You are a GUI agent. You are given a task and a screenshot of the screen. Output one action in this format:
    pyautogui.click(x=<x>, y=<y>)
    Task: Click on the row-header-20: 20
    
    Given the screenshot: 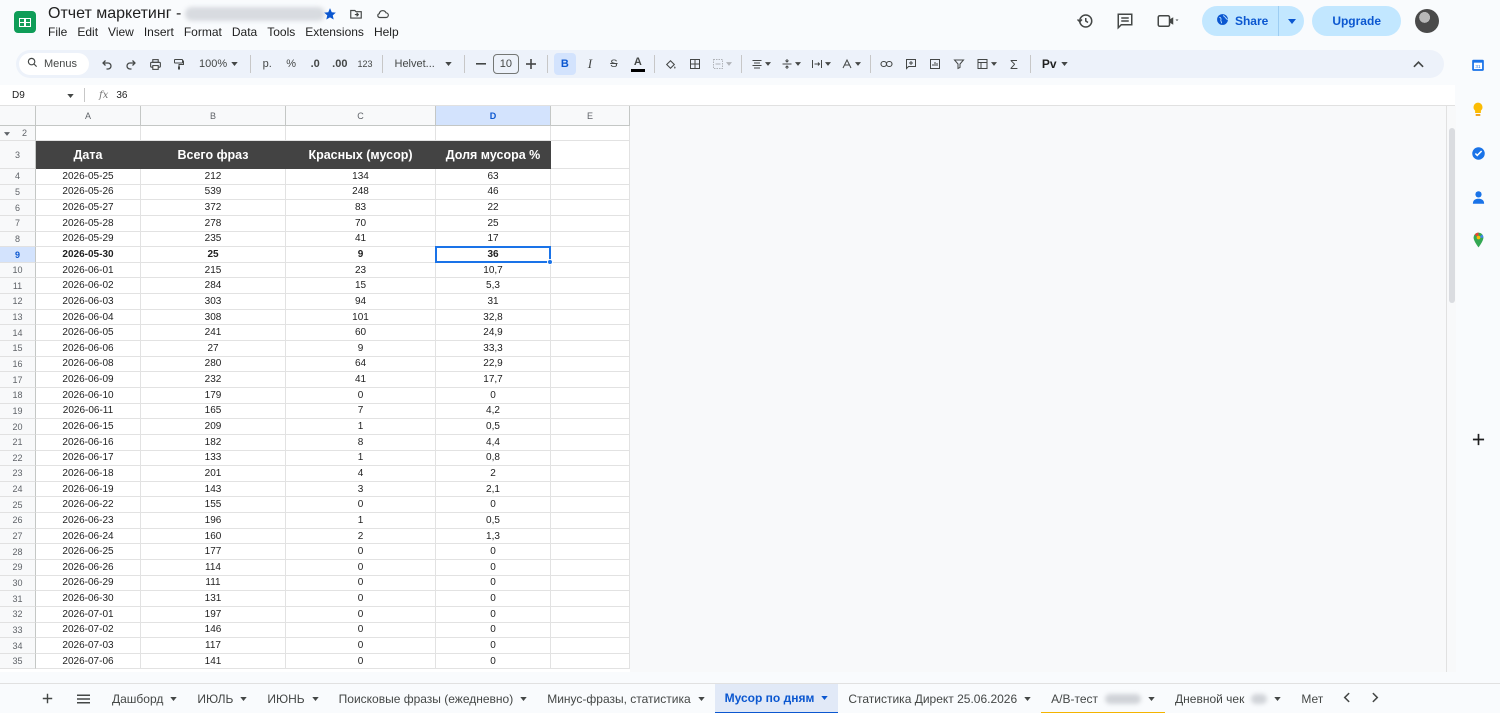 What is the action you would take?
    pyautogui.click(x=18, y=427)
    